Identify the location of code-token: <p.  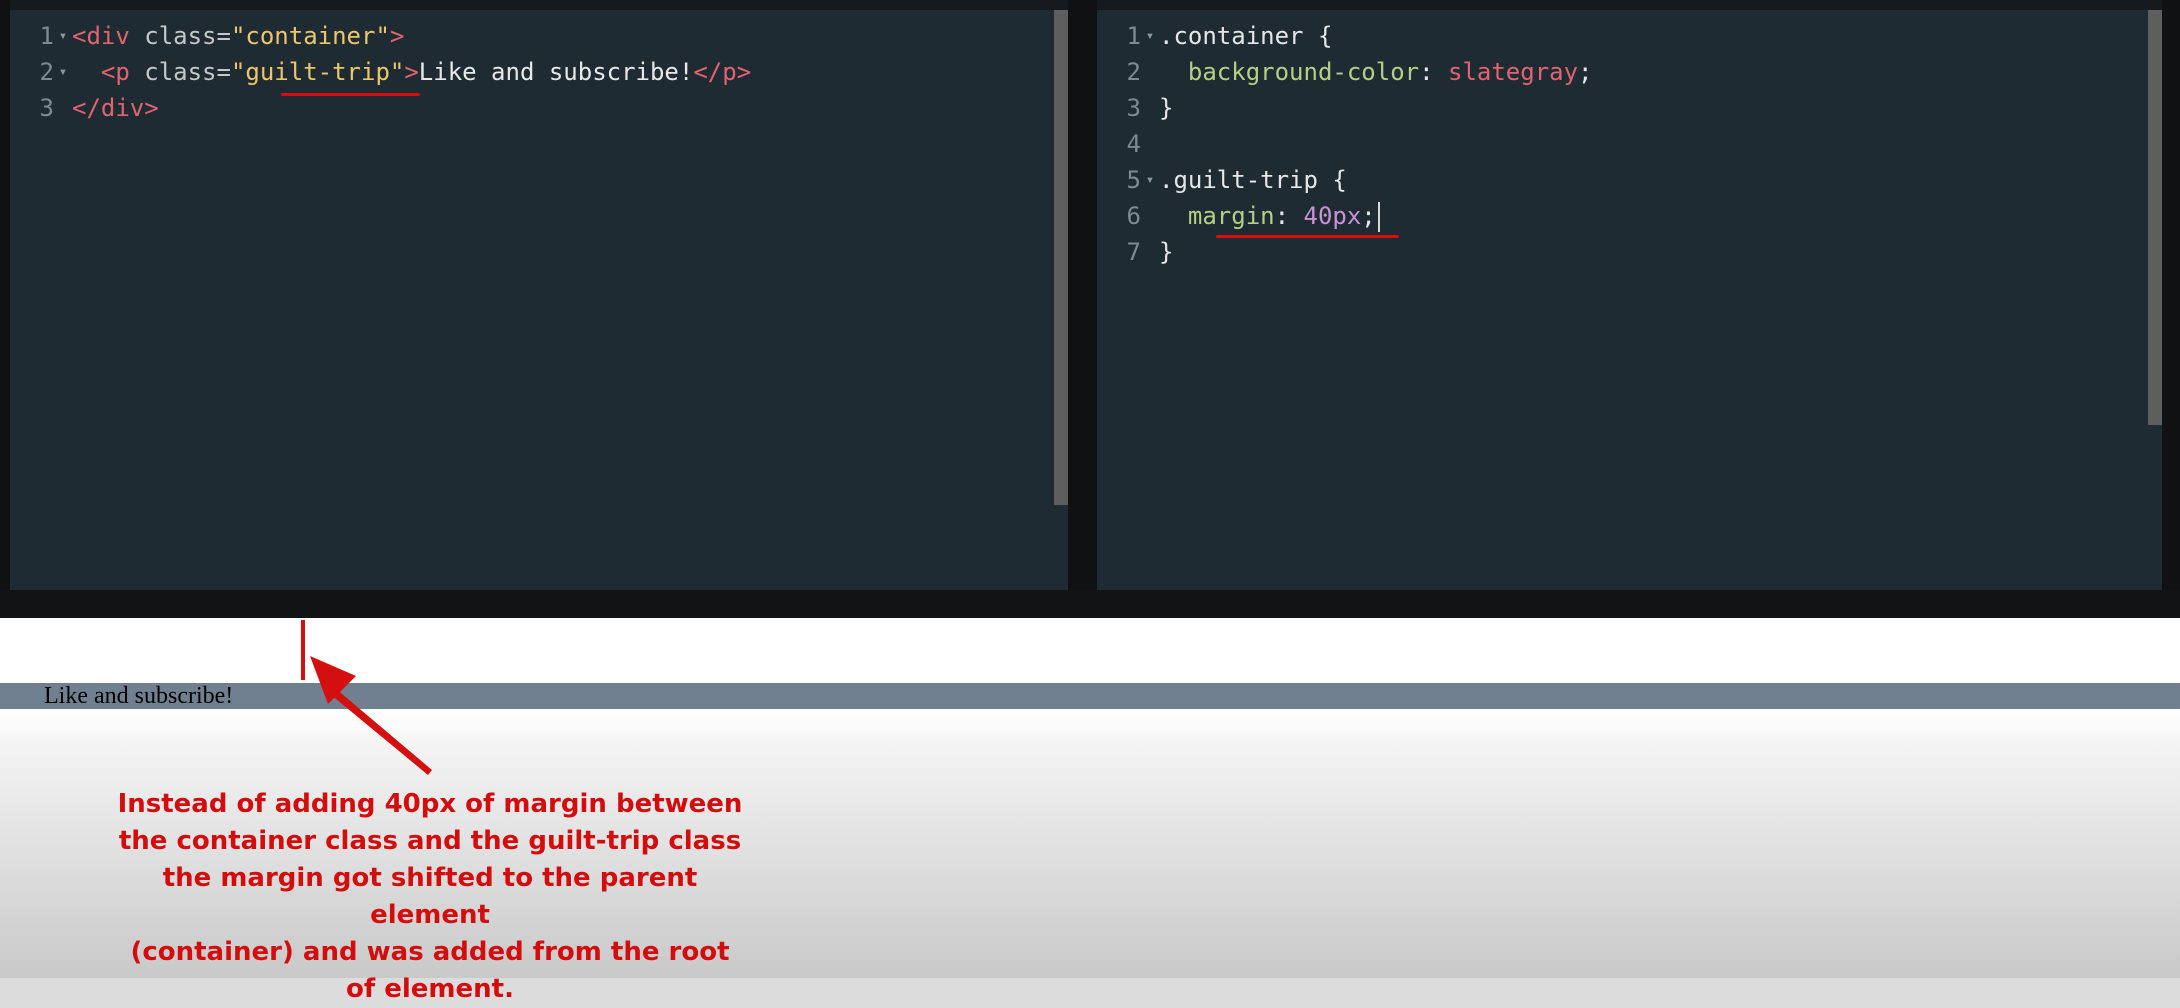
(108, 72).